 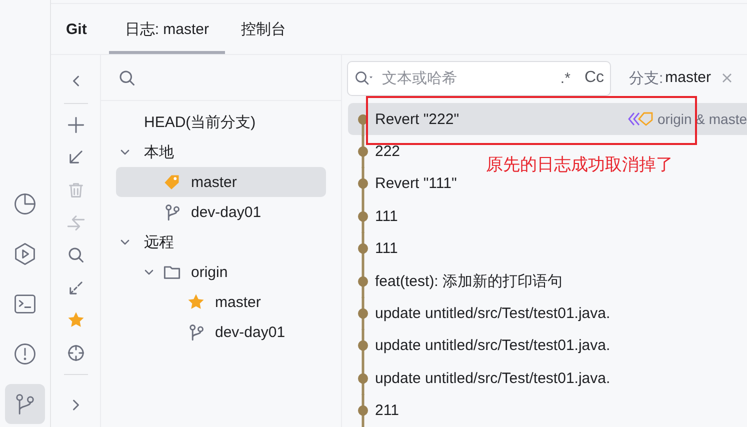 I want to click on annotation-text: 原先的日志成功取消掉了, so click(x=579, y=165).